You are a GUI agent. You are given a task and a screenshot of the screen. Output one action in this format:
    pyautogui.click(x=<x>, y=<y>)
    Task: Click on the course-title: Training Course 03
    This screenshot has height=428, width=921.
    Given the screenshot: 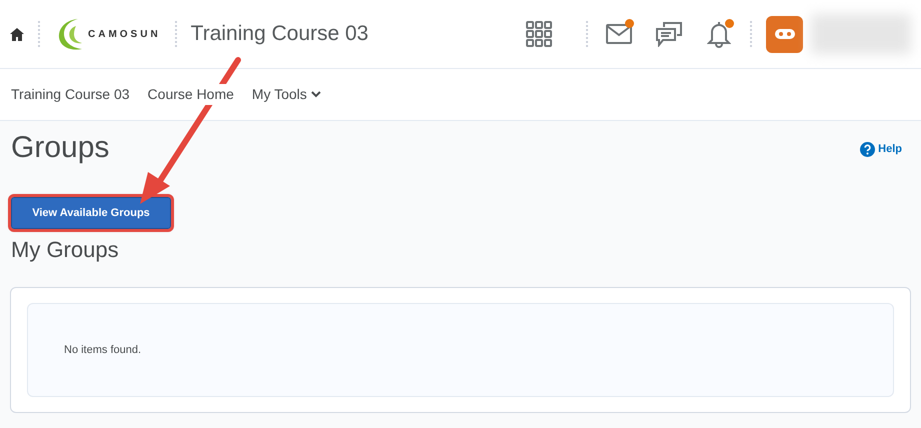 What is the action you would take?
    pyautogui.click(x=279, y=34)
    